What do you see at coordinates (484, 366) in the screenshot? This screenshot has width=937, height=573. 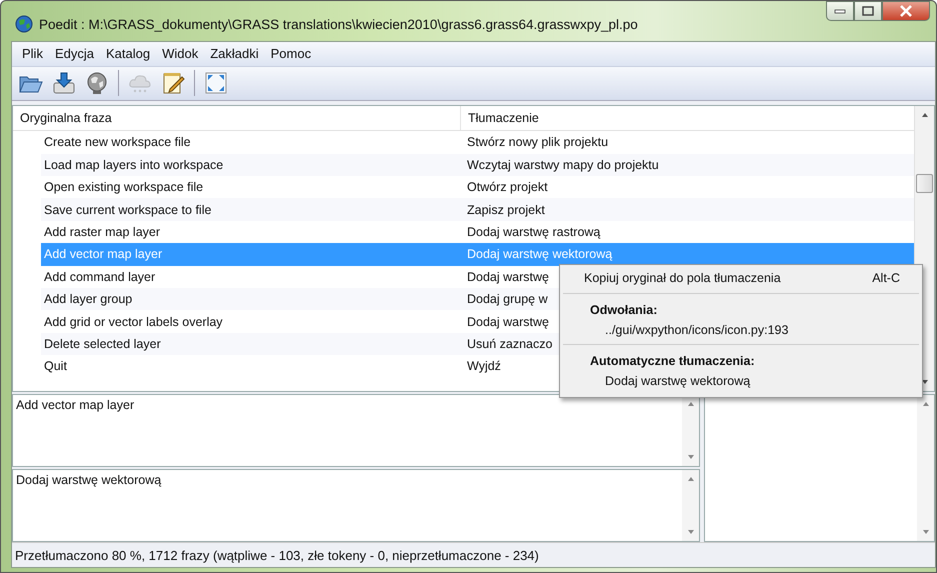 I see `table-cell: Wyjdź` at bounding box center [484, 366].